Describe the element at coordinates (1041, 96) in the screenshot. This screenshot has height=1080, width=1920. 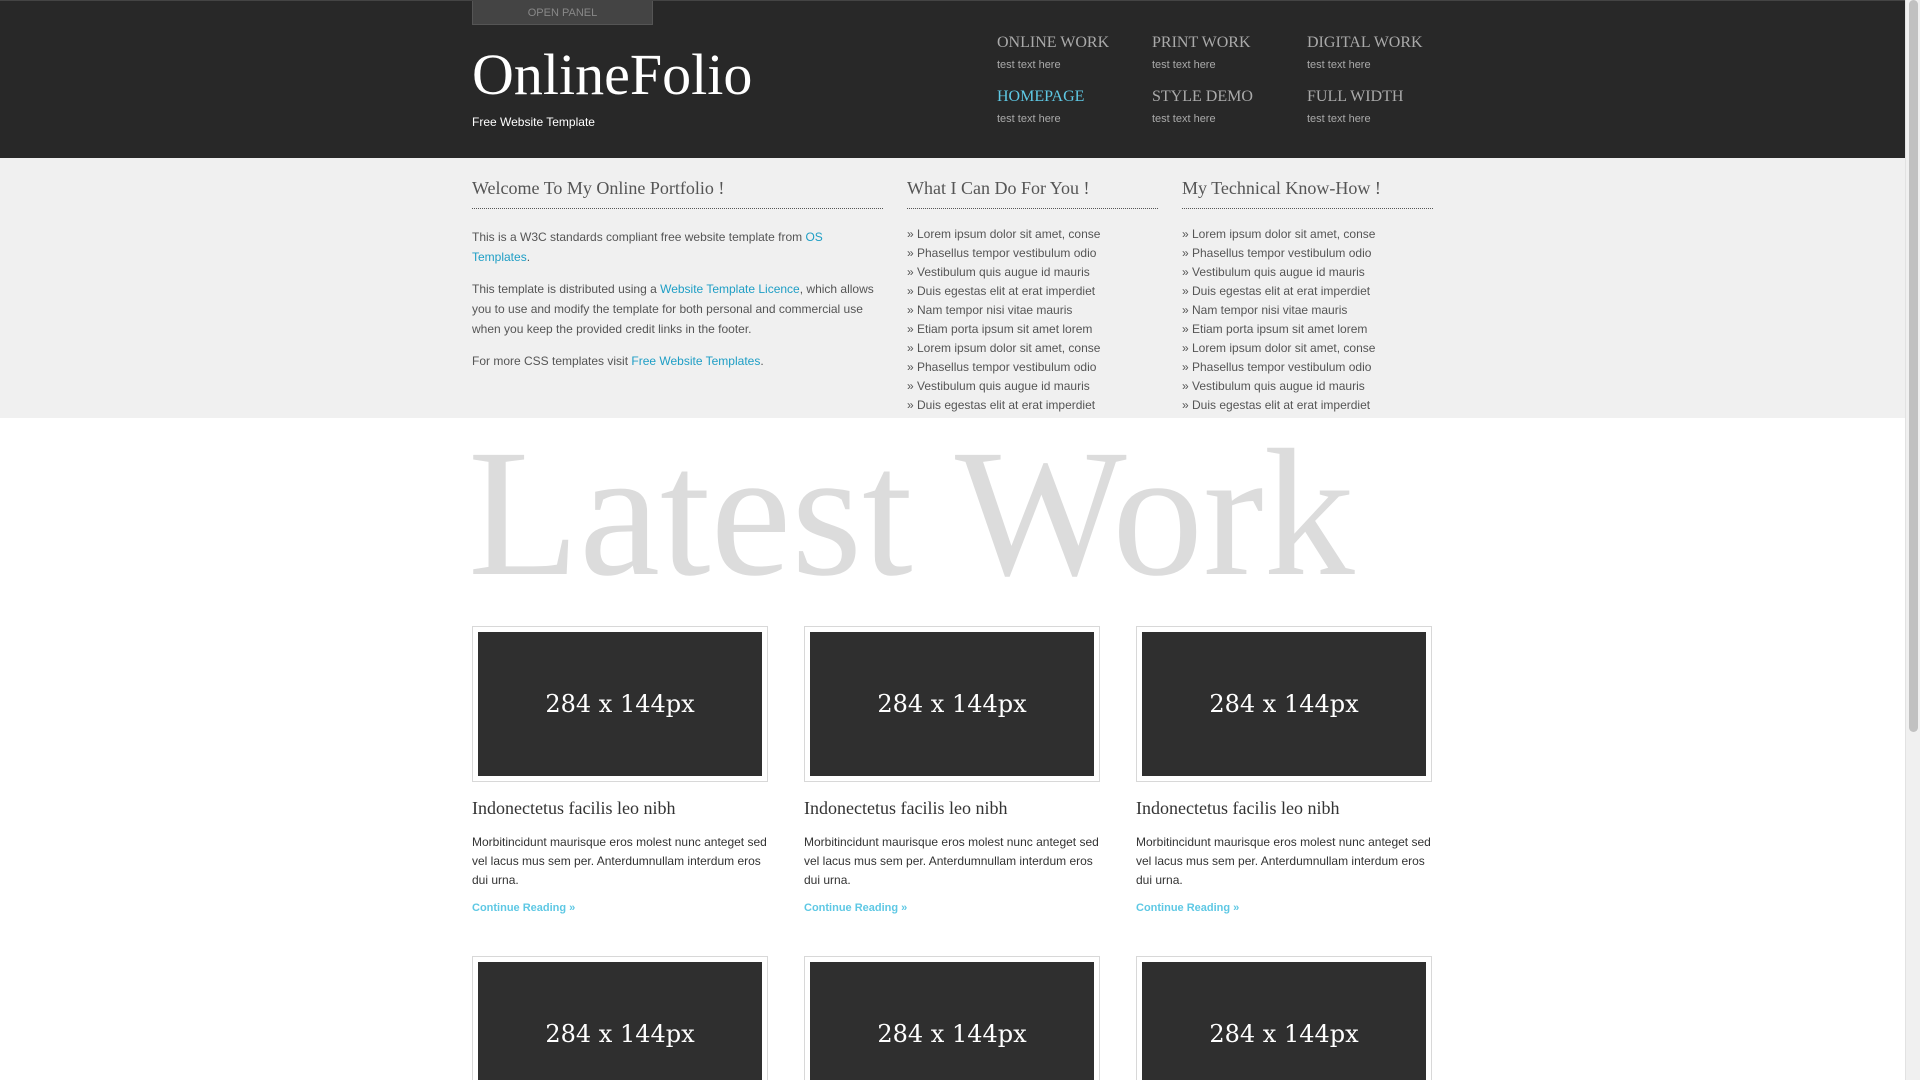
I see `nav-title: HOMEPAGE` at that location.